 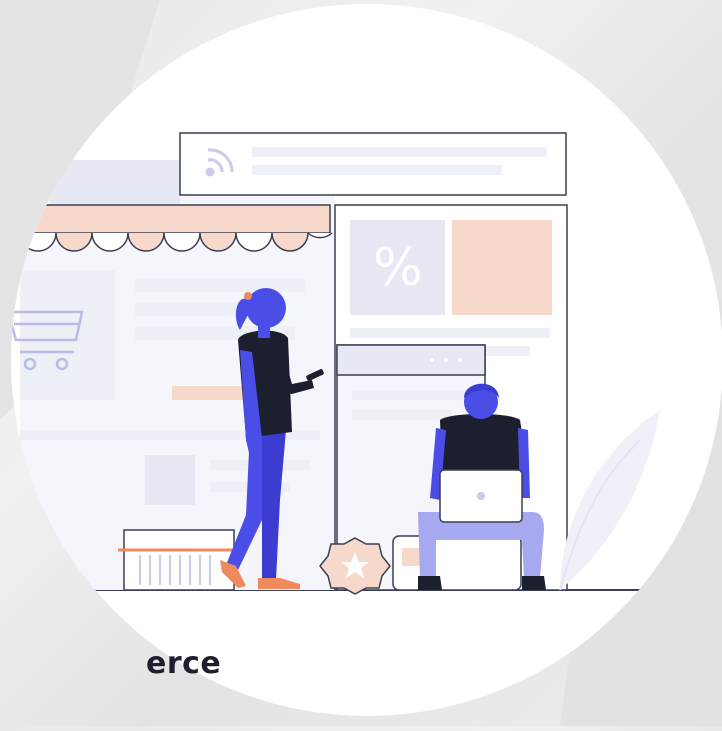 I want to click on laptop-icon, so click(x=481, y=496).